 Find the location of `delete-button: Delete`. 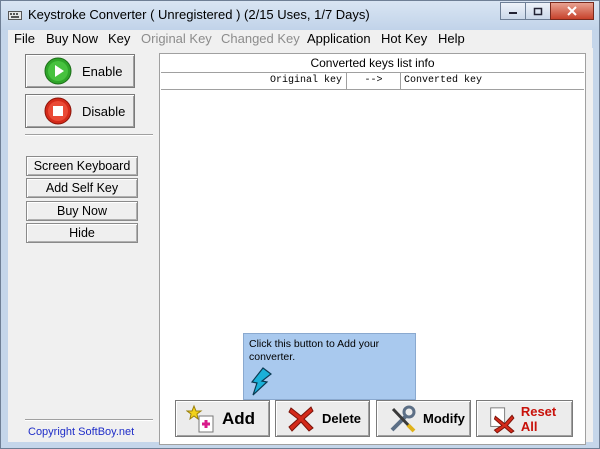

delete-button: Delete is located at coordinates (322, 418).